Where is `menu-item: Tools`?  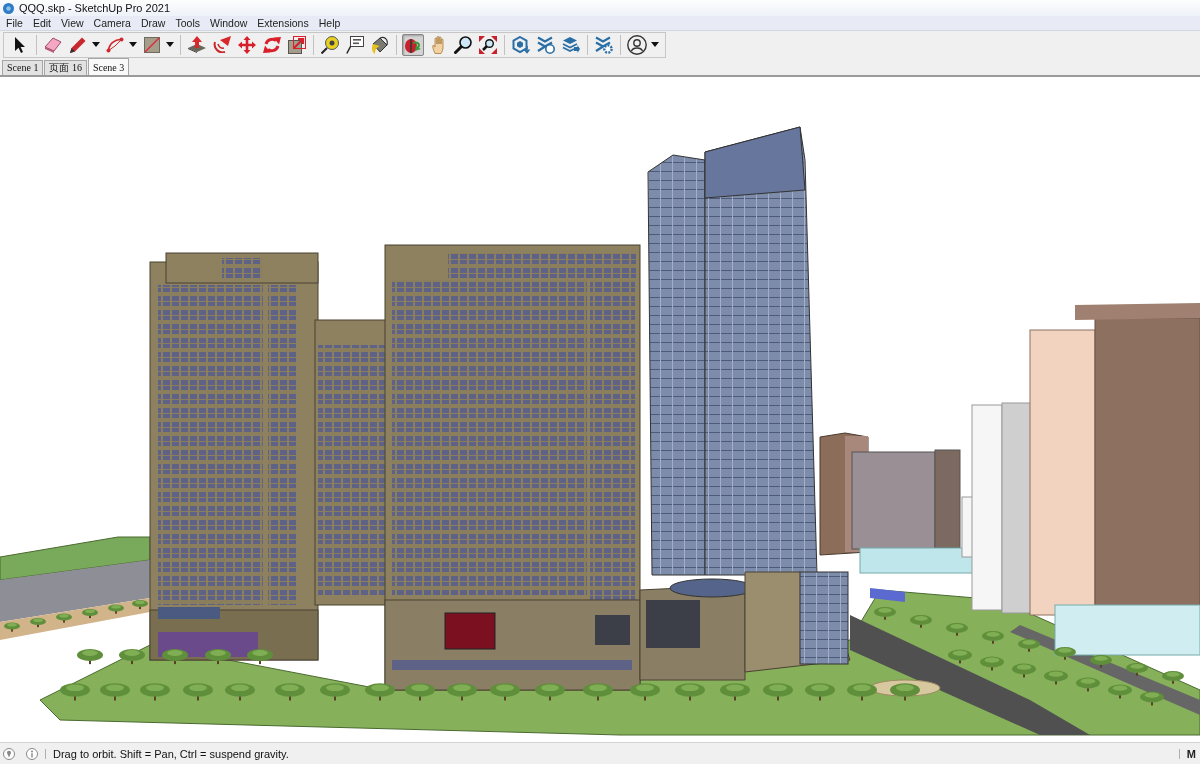 menu-item: Tools is located at coordinates (187, 23).